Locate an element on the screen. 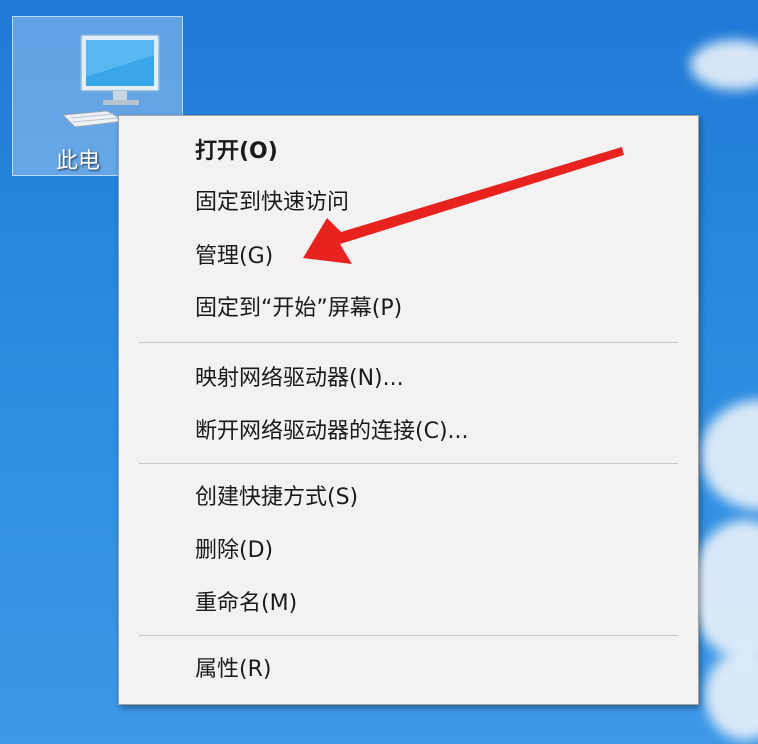 This screenshot has height=744, width=758. menu-item-rename: 重命名(M) is located at coordinates (246, 604).